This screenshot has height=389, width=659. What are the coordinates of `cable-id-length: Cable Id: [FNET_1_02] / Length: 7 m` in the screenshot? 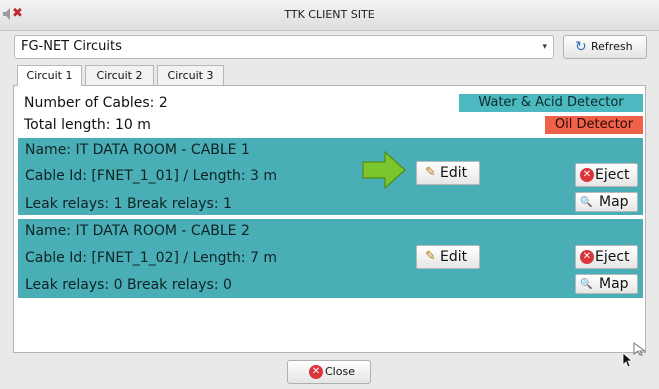 It's located at (151, 258).